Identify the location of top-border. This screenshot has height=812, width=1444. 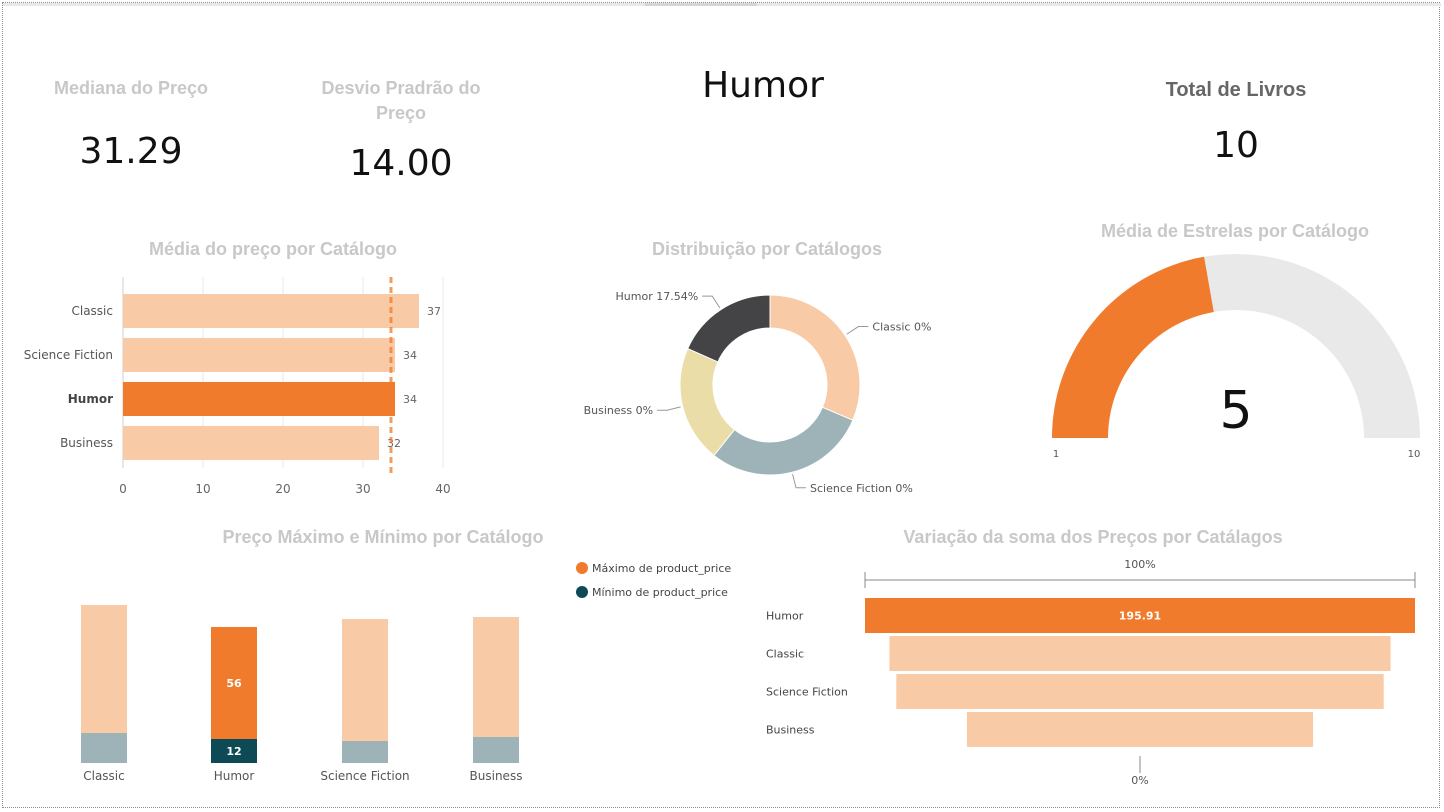
(722, 4).